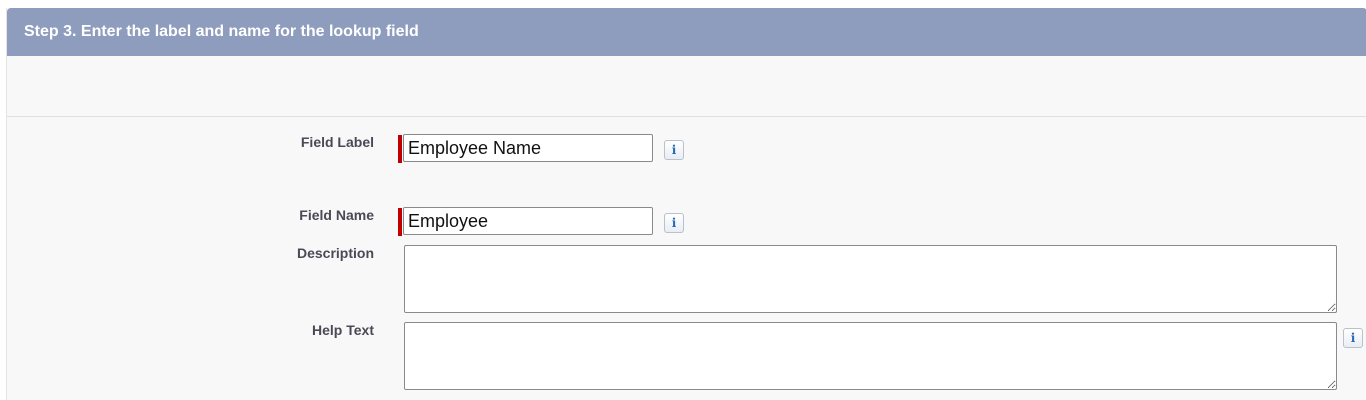  I want to click on field-label-label: Field Label, so click(337, 142).